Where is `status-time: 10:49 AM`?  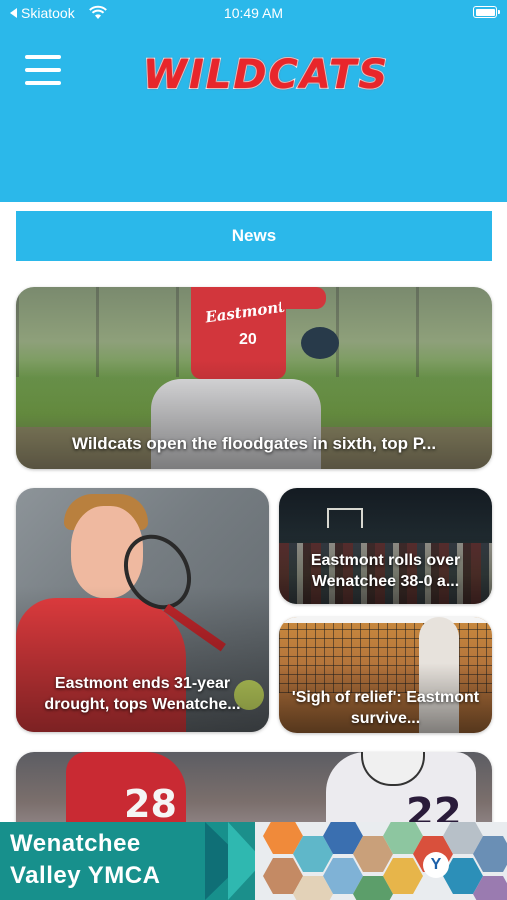 status-time: 10:49 AM is located at coordinates (253, 13).